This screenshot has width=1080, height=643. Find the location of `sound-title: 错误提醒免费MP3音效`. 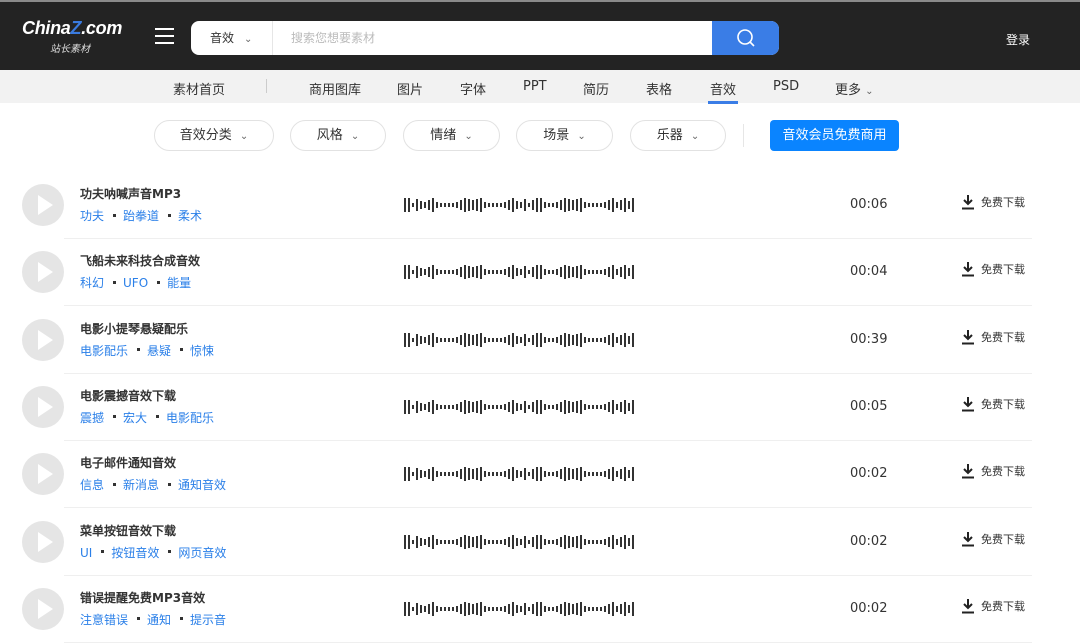

sound-title: 错误提醒免费MP3音效 is located at coordinates (142, 597).